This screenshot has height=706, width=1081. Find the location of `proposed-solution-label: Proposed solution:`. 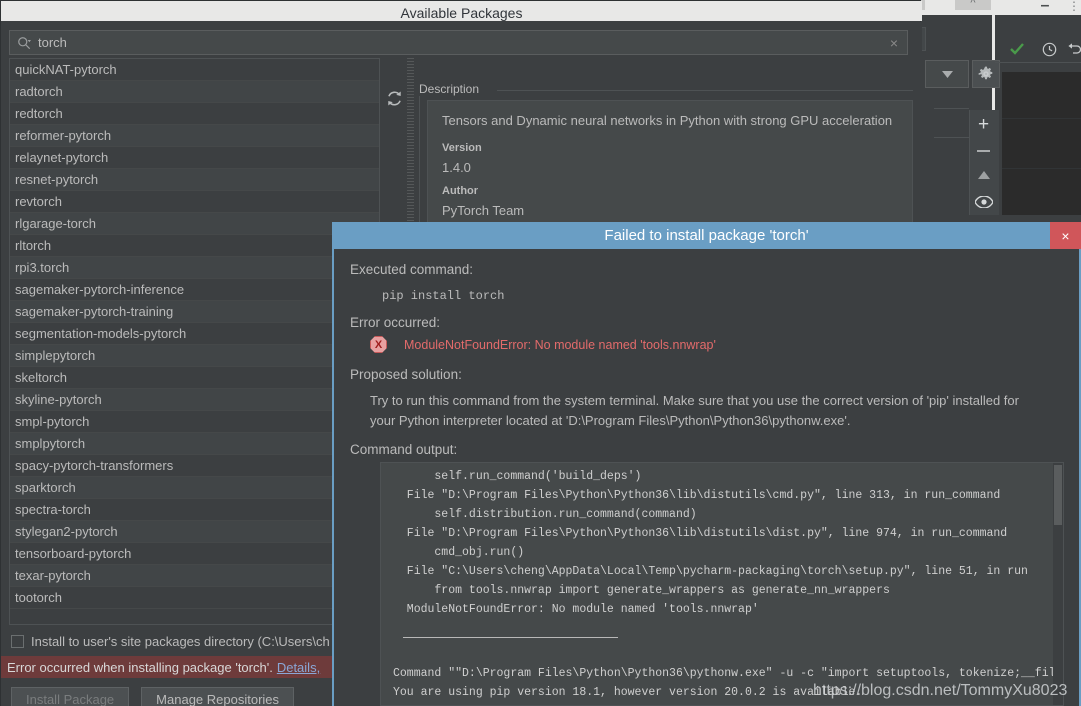

proposed-solution-label: Proposed solution: is located at coordinates (406, 374).